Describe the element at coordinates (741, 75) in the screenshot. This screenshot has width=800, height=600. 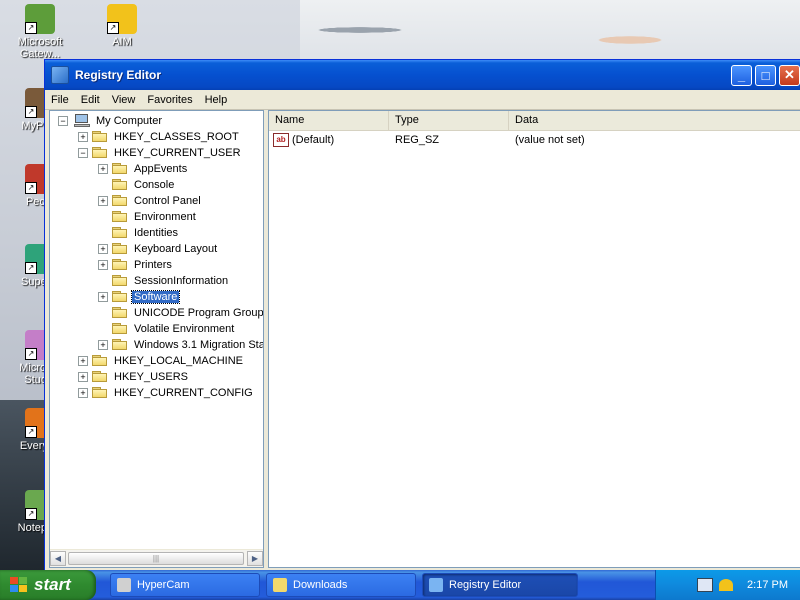
I see `minimize-button: _` at that location.